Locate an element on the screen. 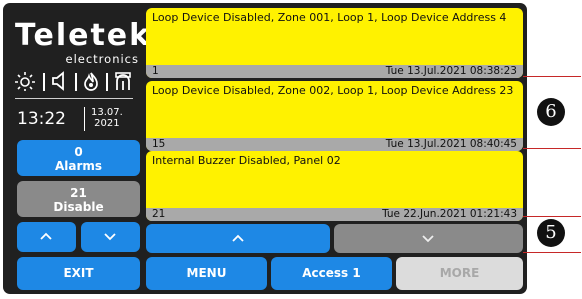 Image resolution: width=582 pixels, height=299 pixels. menu-button: MENU is located at coordinates (206, 273).